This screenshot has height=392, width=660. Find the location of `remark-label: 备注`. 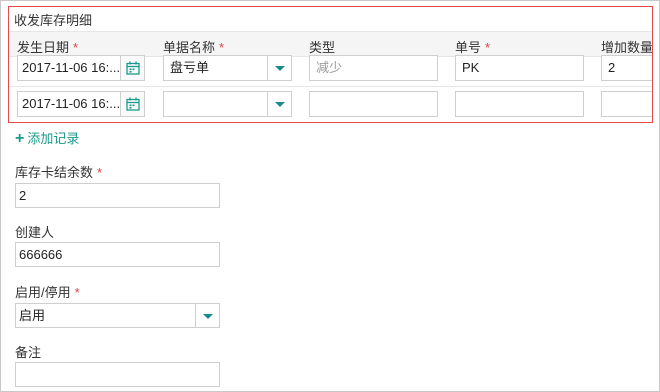

remark-label: 备注 is located at coordinates (28, 352).